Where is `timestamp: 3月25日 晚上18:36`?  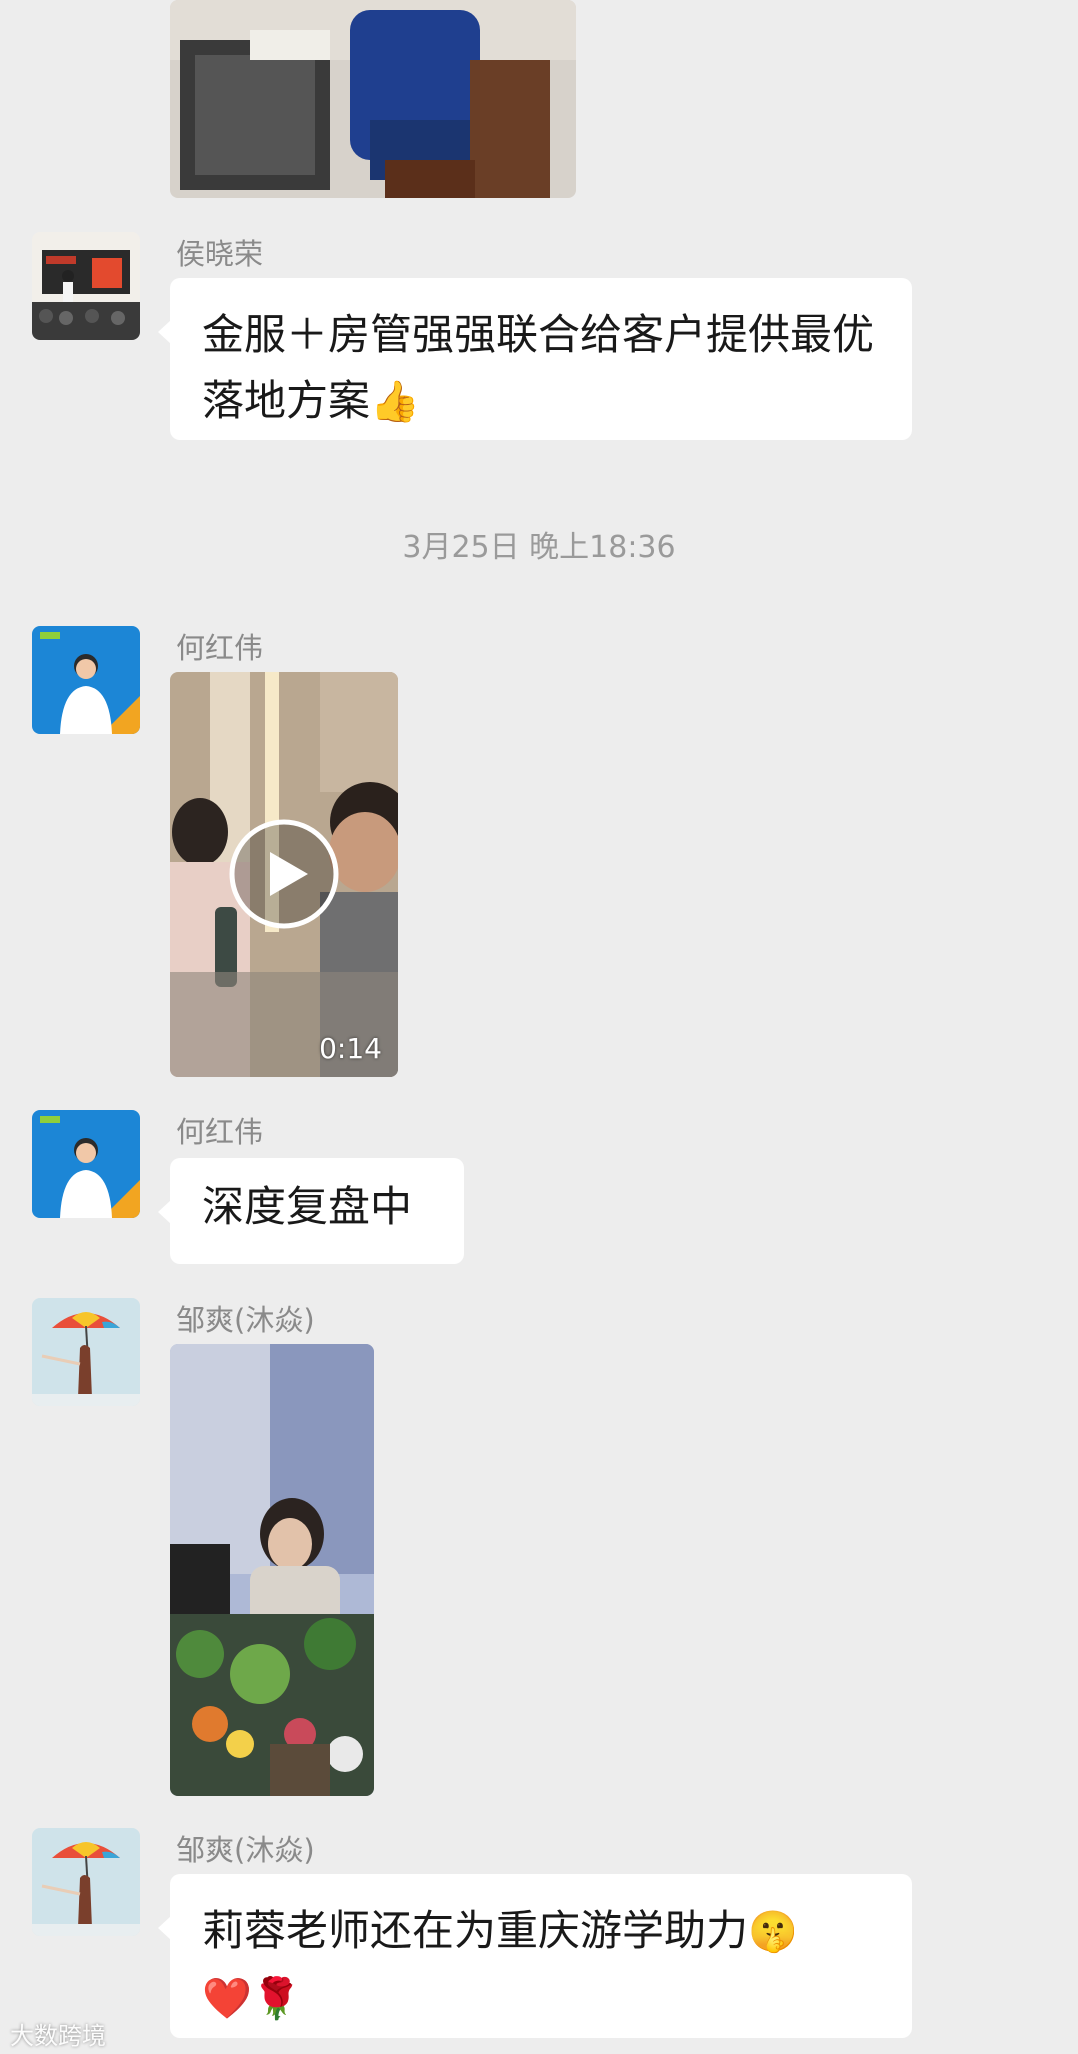 timestamp: 3月25日 晚上18:36 is located at coordinates (539, 547).